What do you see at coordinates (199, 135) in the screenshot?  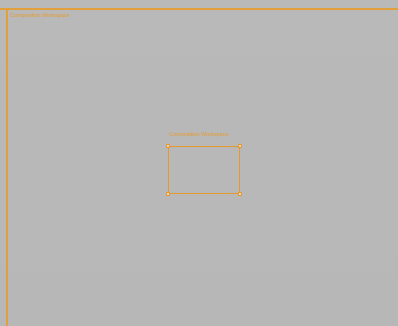 I see `selected-layer-label: Composition Workspace` at bounding box center [199, 135].